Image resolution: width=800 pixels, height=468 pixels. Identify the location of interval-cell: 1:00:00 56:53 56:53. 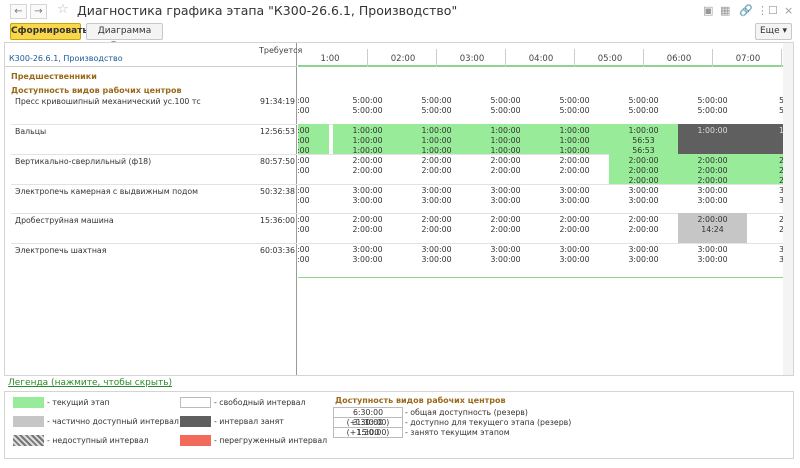
(643, 139).